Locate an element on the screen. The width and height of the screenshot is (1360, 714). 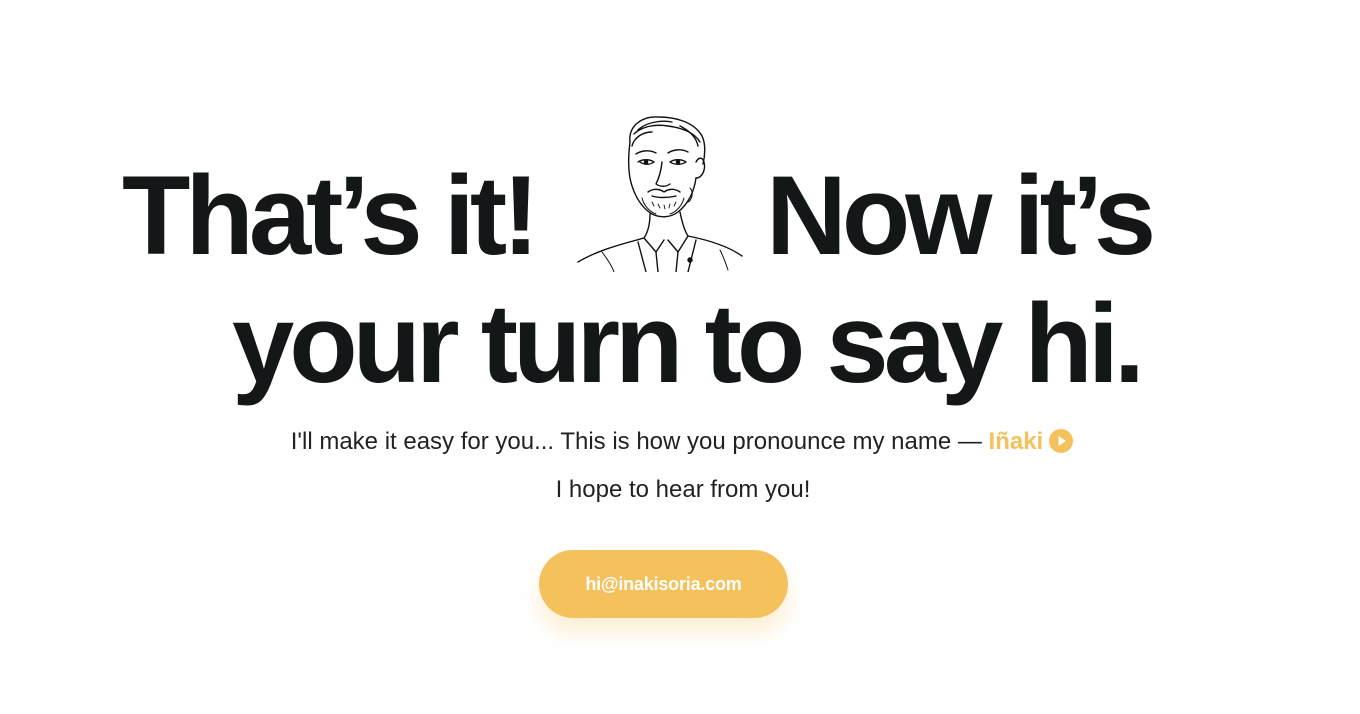
portrait-sketch is located at coordinates (660, 194).